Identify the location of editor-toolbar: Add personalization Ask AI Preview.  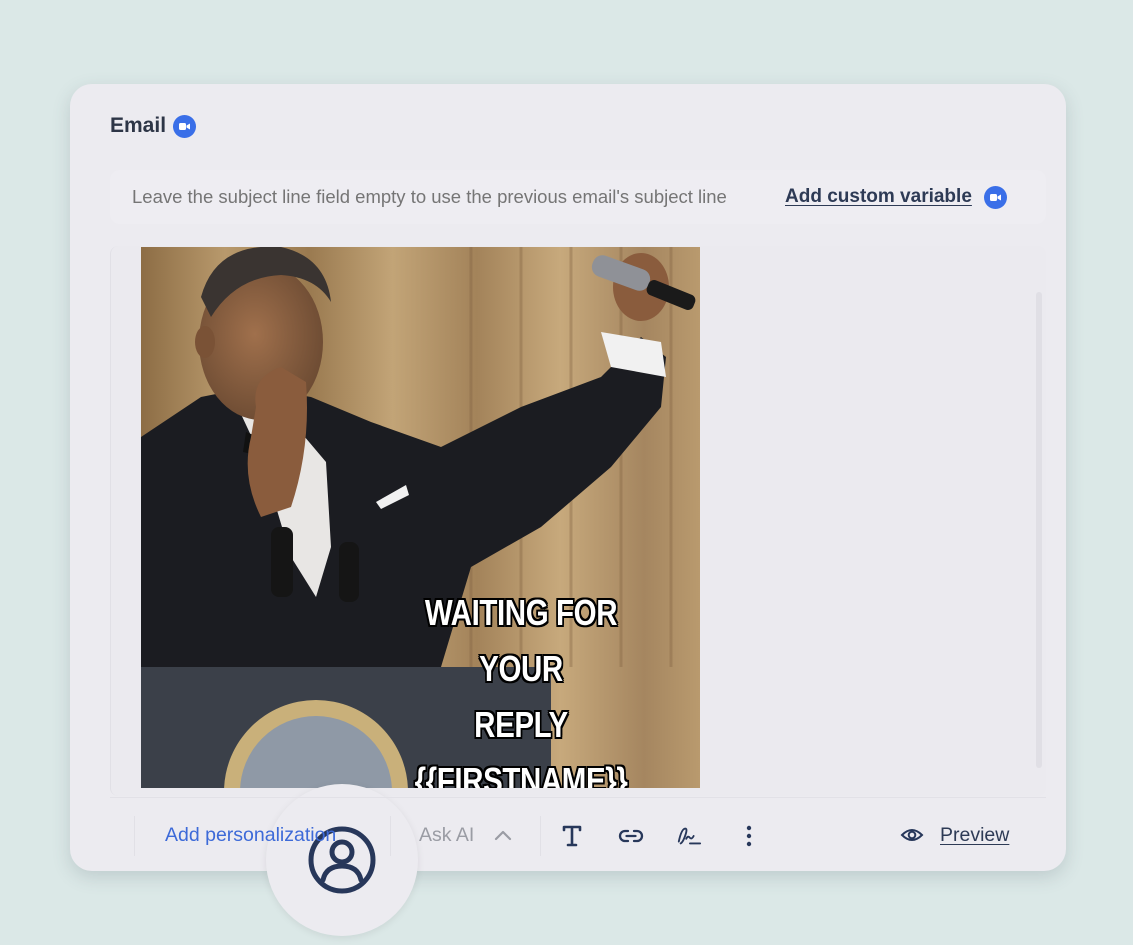
(578, 834).